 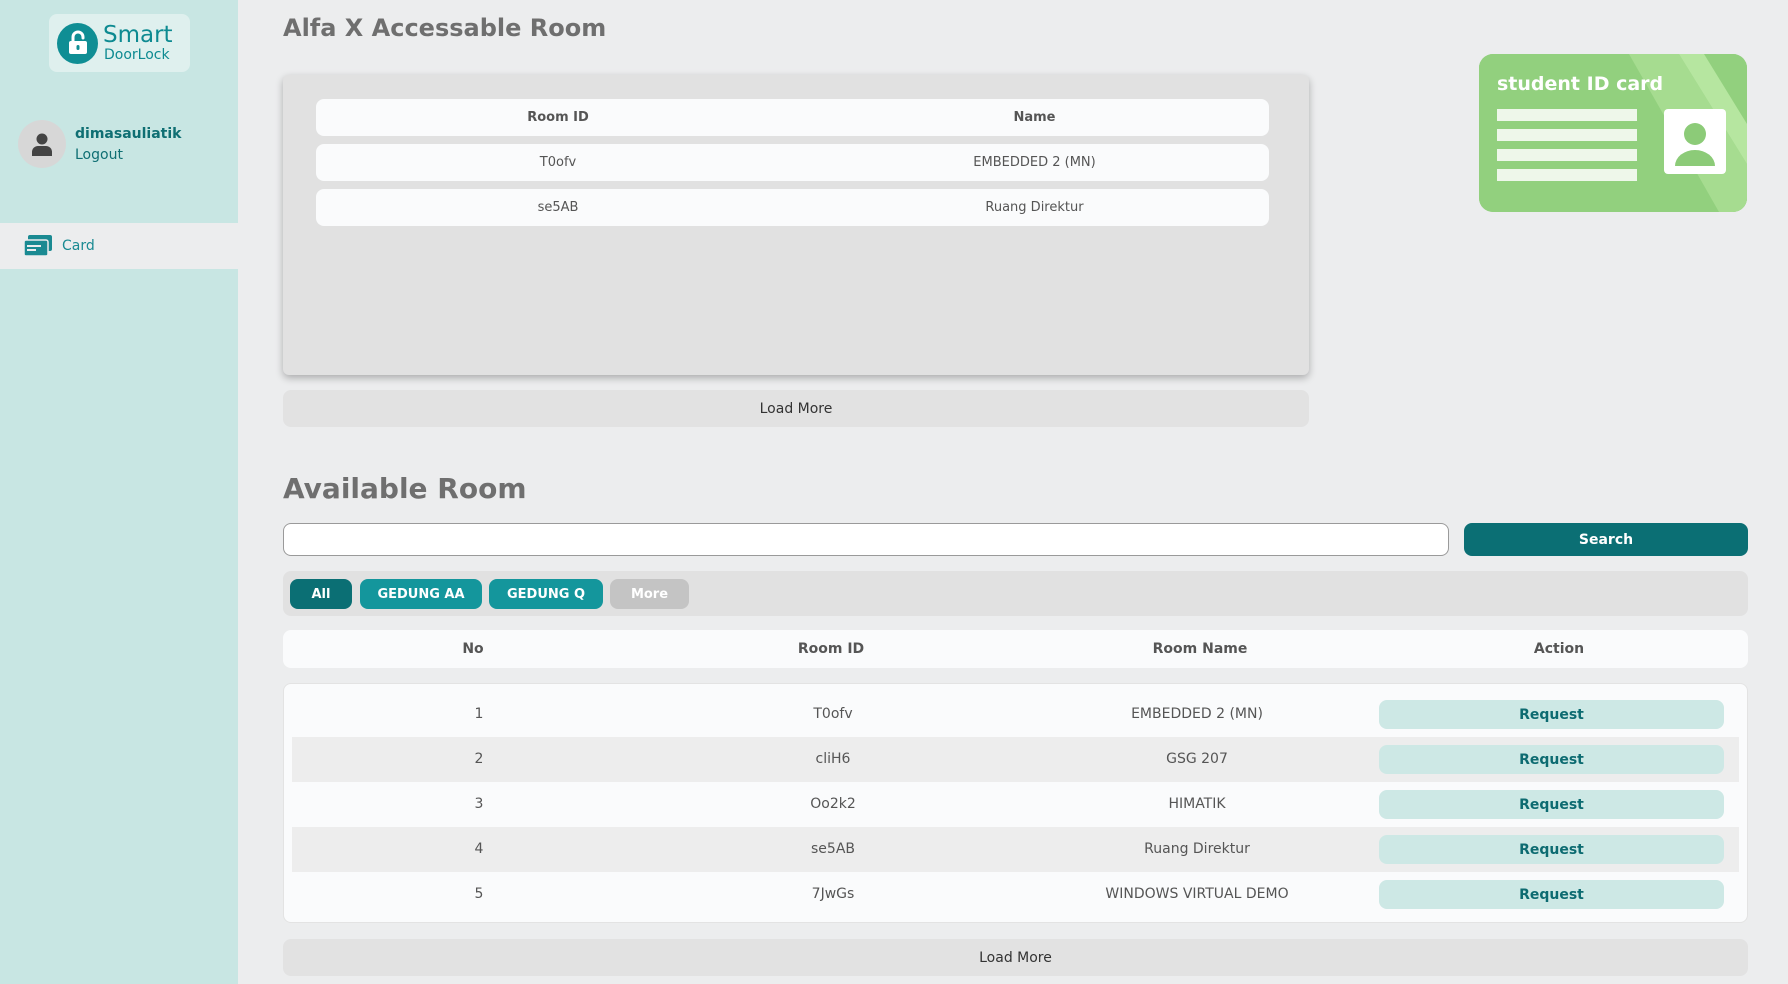 I want to click on user-silhouette-icon, so click(x=42, y=144).